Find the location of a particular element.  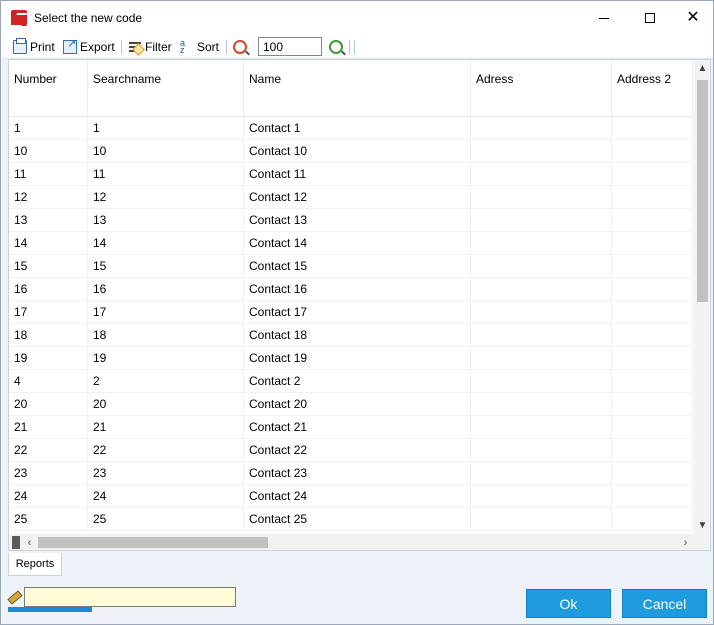

export-icon is located at coordinates (70, 45).